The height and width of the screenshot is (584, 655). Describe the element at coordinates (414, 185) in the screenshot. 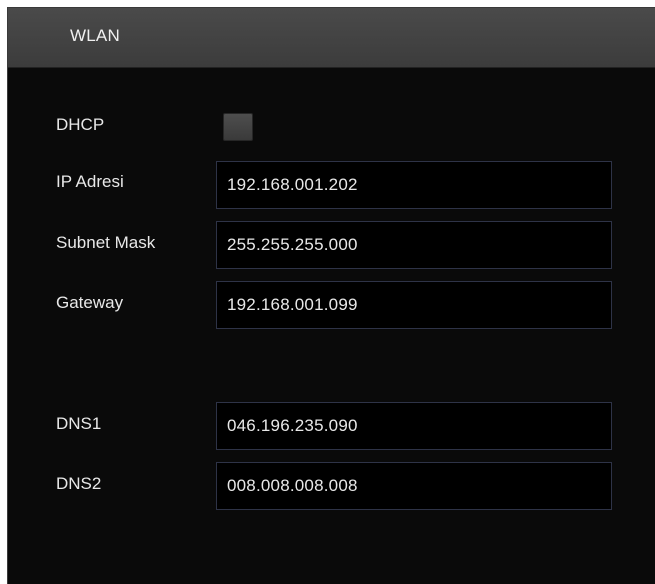

I see `ip-address-field` at that location.